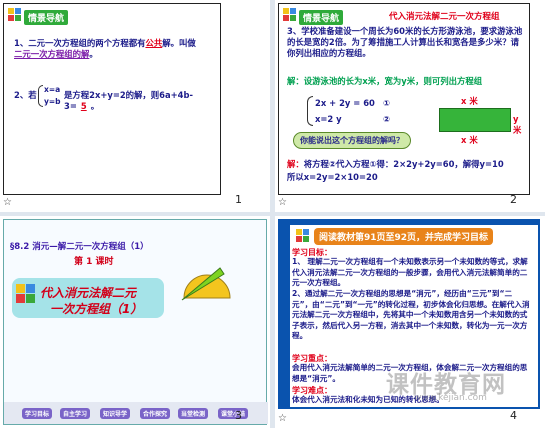 Image resolution: width=545 pixels, height=428 pixels. What do you see at coordinates (206, 284) in the screenshot?
I see `protractor-icon` at bounding box center [206, 284].